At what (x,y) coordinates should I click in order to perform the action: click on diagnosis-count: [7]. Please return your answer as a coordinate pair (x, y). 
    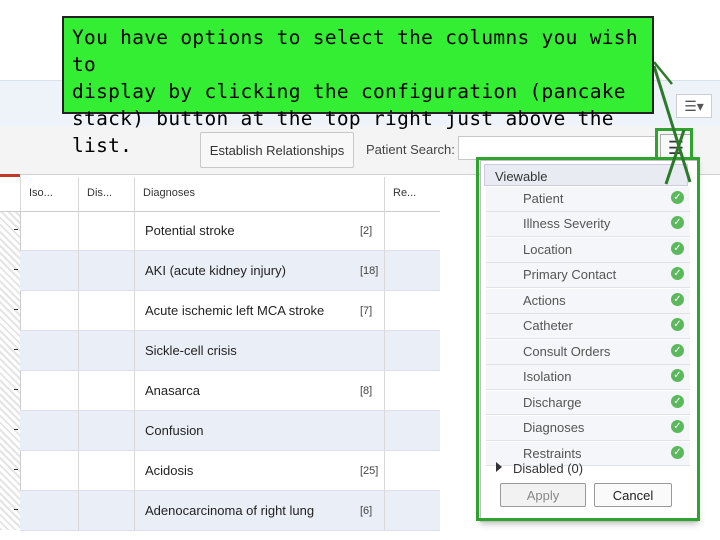
    Looking at the image, I should click on (366, 311).